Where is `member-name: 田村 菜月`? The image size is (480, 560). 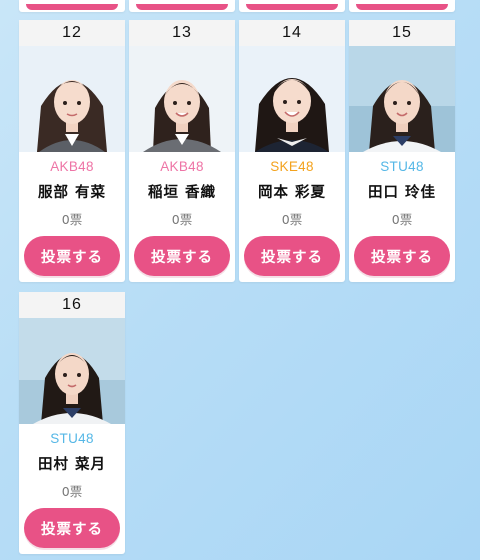
member-name: 田村 菜月 is located at coordinates (72, 465).